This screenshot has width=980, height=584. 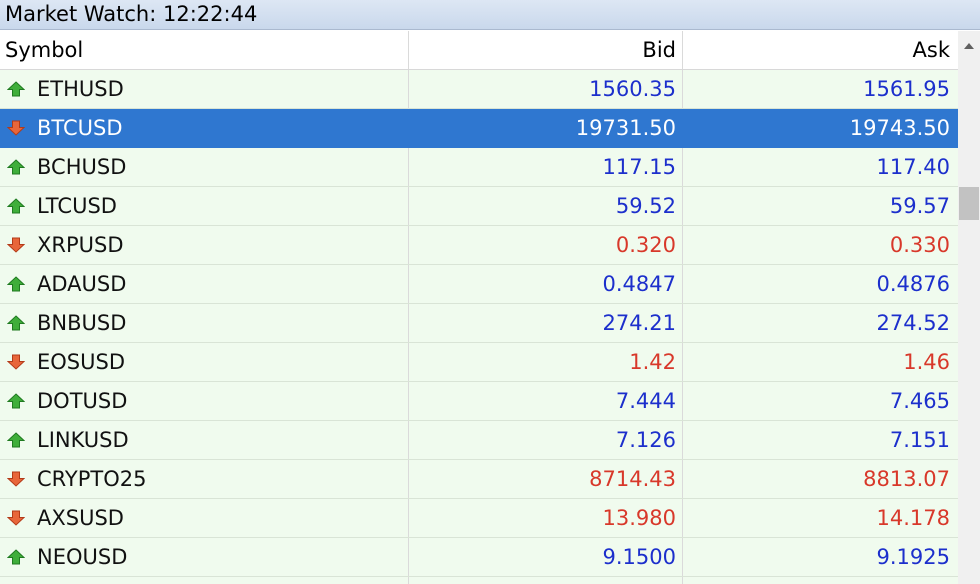 What do you see at coordinates (926, 362) in the screenshot?
I see `ask-cell: 1.46` at bounding box center [926, 362].